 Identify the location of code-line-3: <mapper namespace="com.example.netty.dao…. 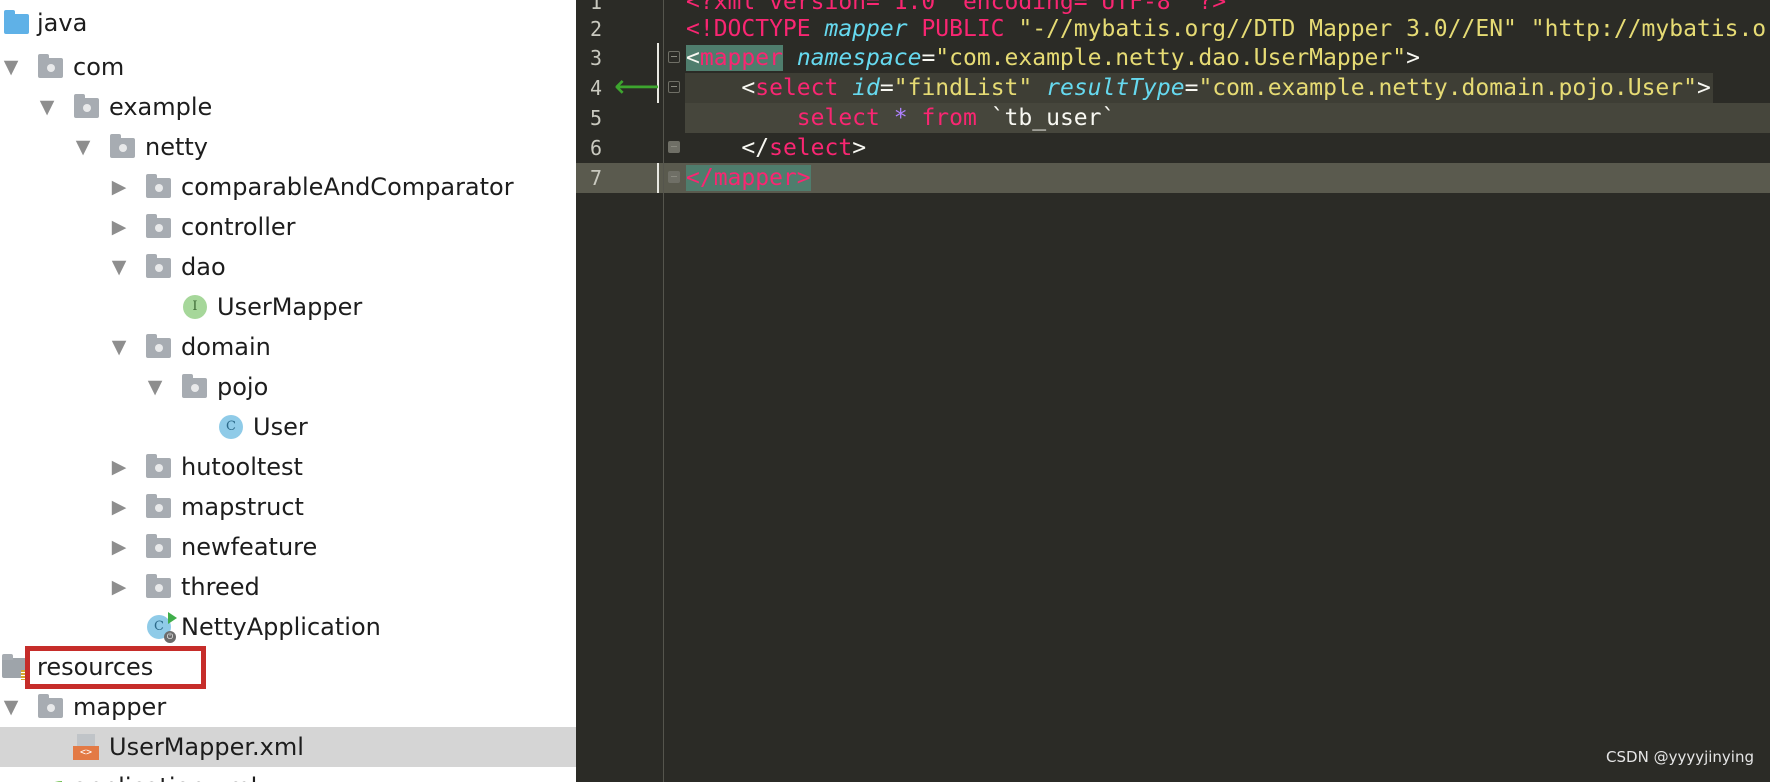
(1053, 58).